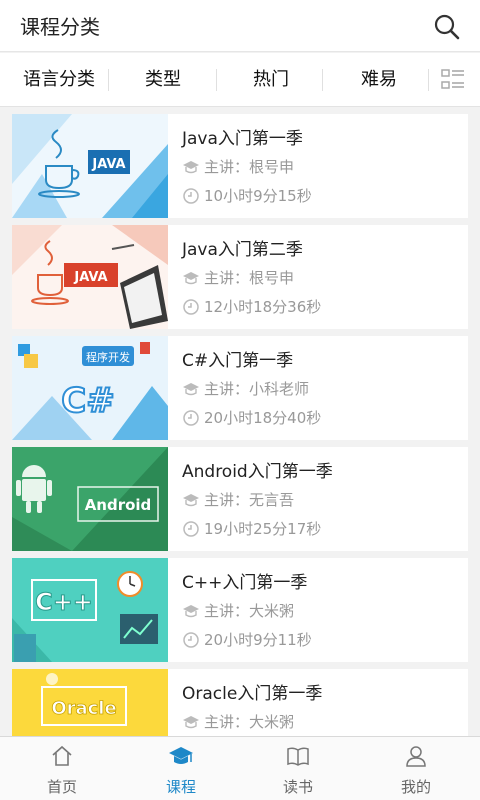  I want to click on bottom-tab-bar: 首页 课程 读书 我的, so click(240, 768).